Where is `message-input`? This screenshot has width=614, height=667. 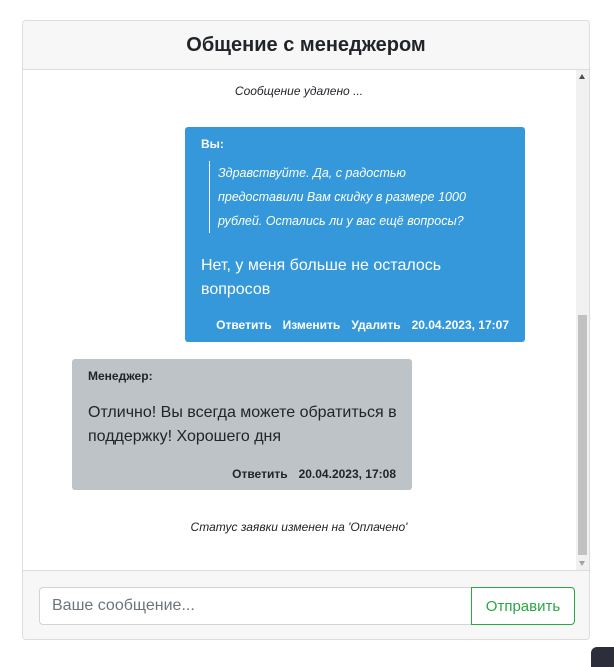 message-input is located at coordinates (256, 606).